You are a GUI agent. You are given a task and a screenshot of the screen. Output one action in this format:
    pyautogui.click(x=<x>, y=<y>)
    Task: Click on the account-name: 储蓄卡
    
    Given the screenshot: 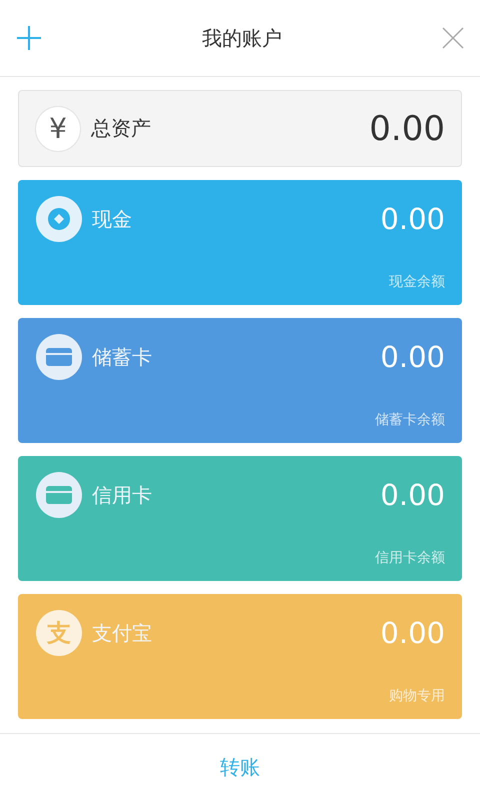 What is the action you would take?
    pyautogui.click(x=122, y=357)
    